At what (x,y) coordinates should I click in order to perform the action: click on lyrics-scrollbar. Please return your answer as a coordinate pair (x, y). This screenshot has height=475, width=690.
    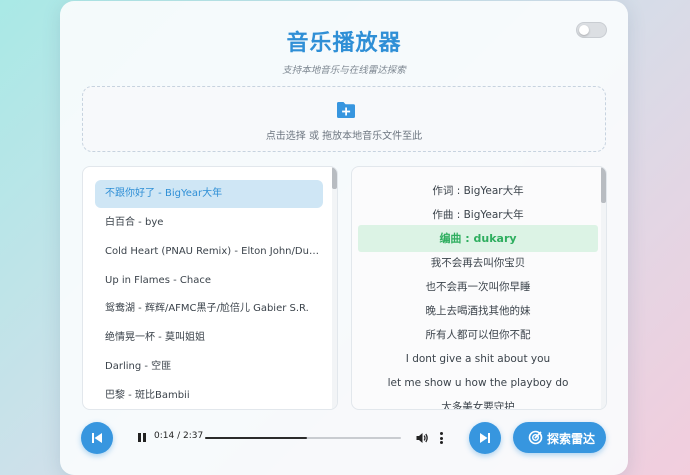
    Looking at the image, I should click on (603, 288).